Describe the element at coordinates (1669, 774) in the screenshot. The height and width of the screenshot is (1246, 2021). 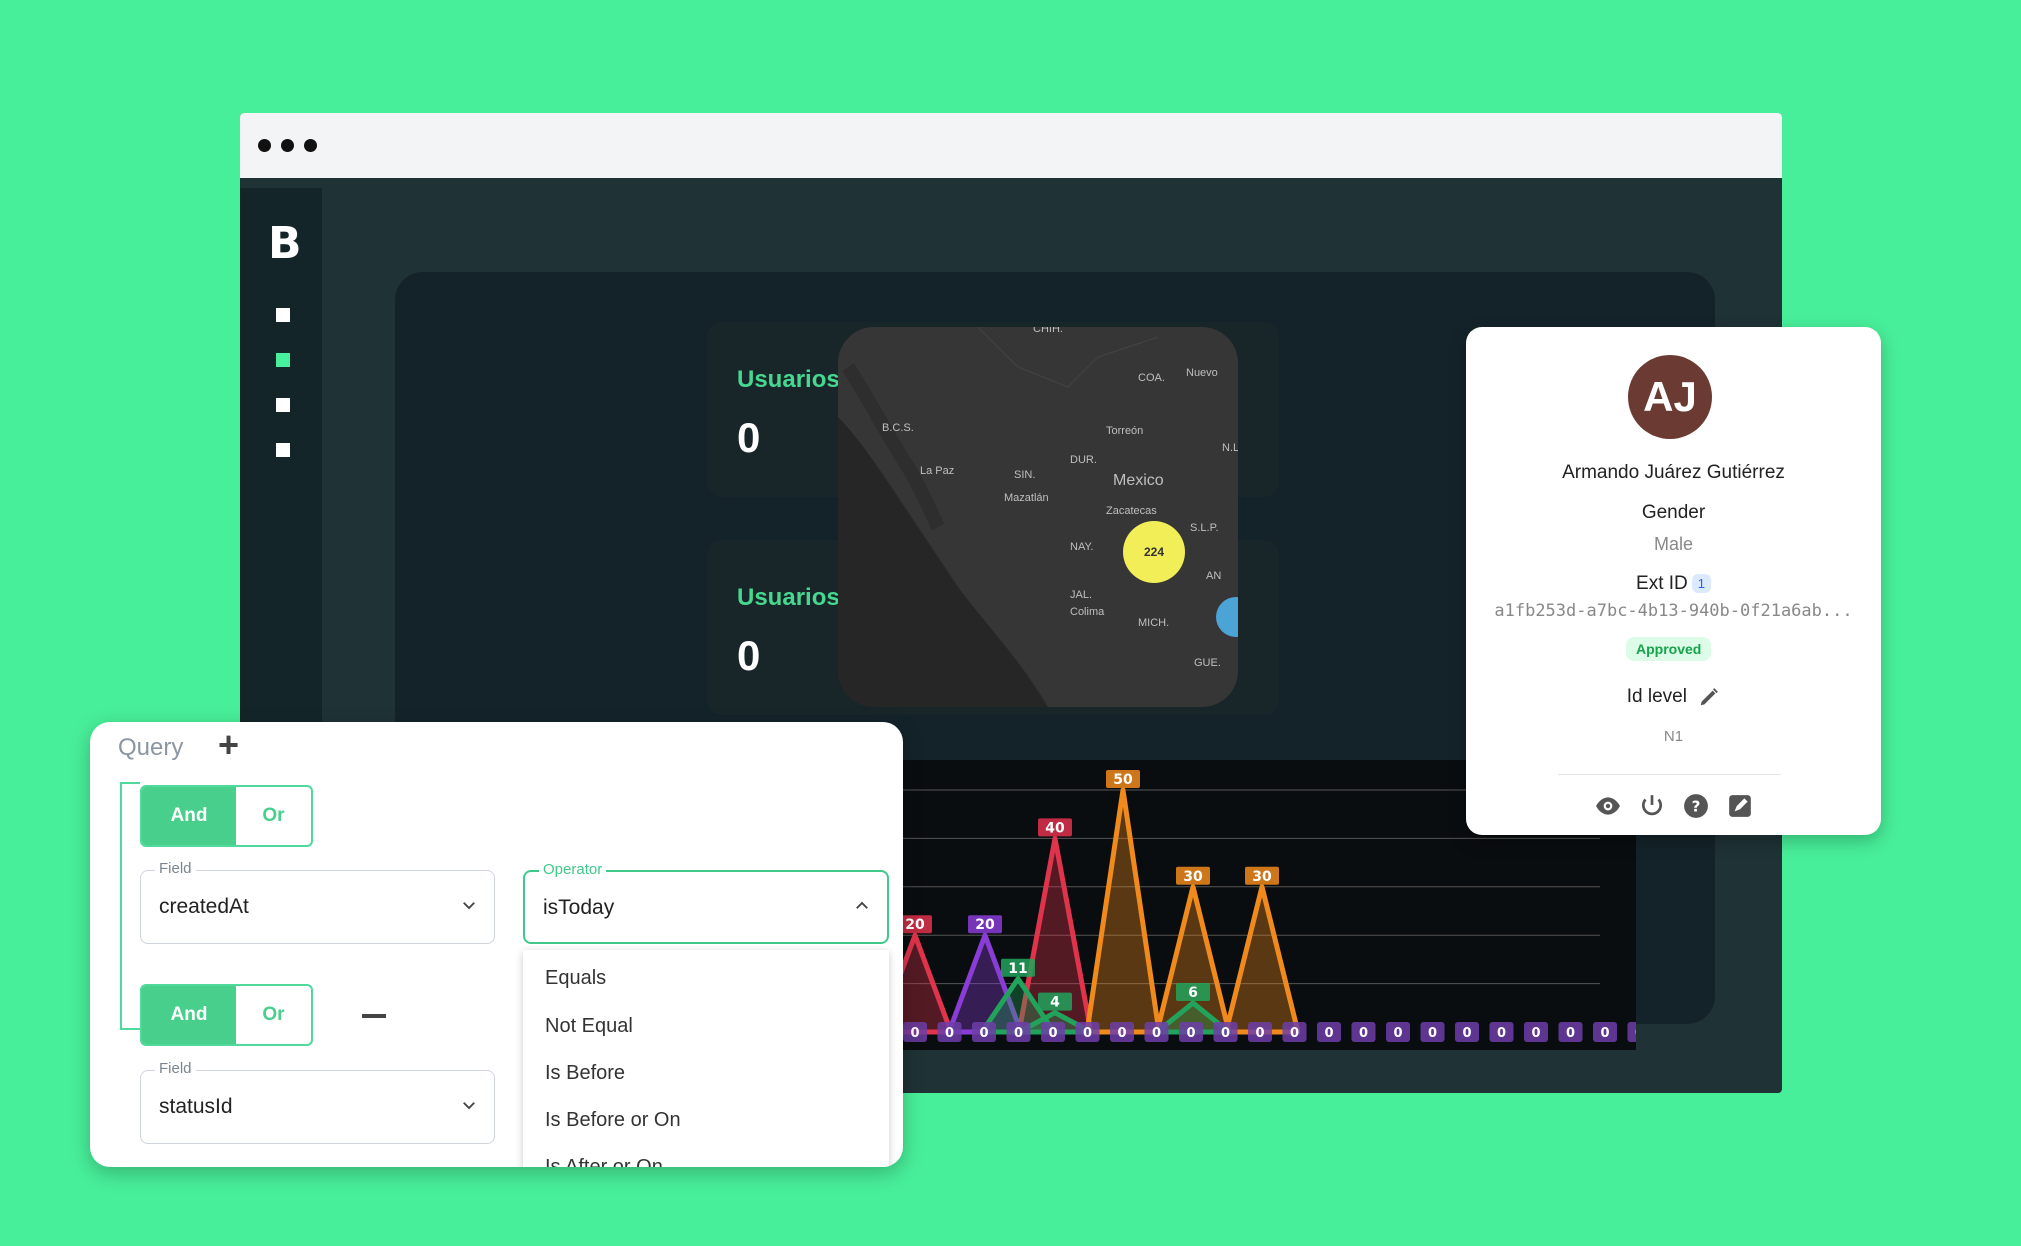
I see `divider` at that location.